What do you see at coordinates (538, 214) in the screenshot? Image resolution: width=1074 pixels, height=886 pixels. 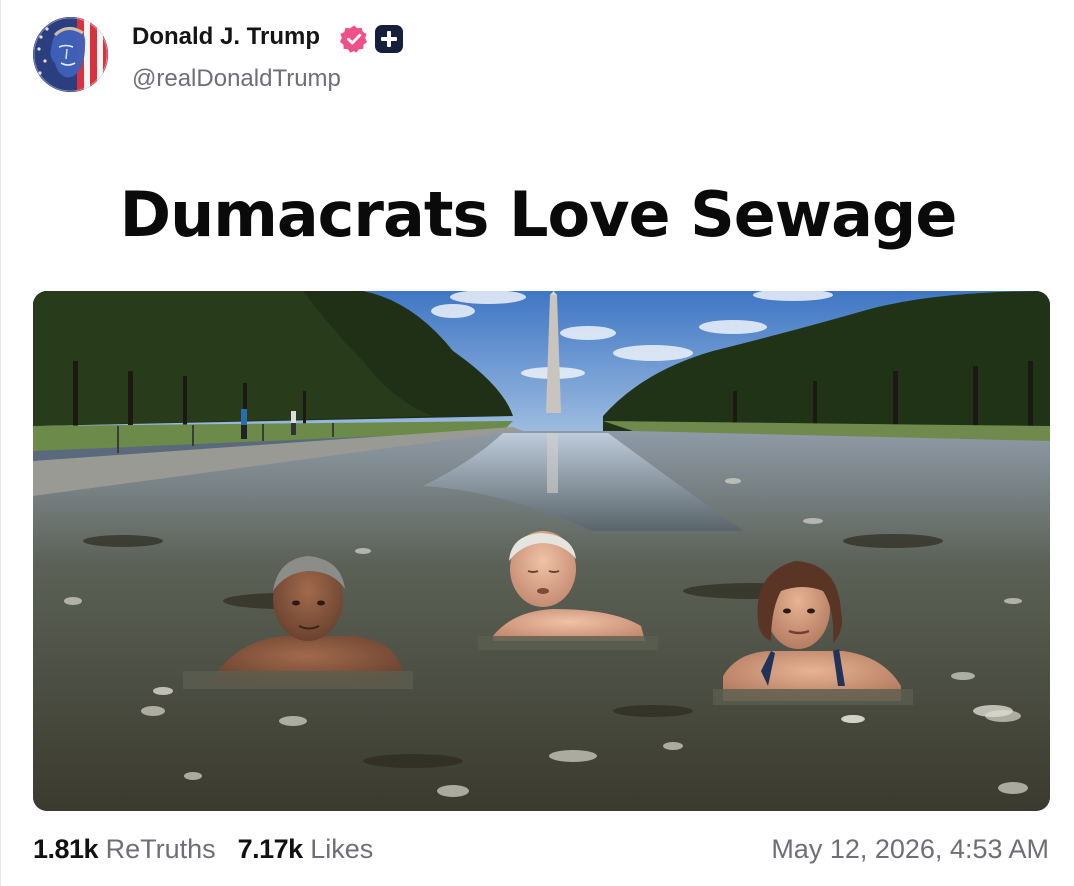 I see `post-caption: Dumacrats Love Sewage` at bounding box center [538, 214].